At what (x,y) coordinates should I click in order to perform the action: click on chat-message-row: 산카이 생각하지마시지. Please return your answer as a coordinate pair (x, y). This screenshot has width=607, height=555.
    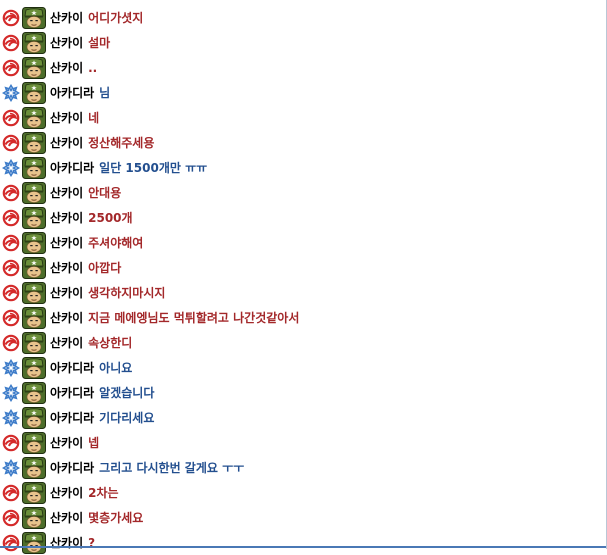
    Looking at the image, I should click on (303, 292).